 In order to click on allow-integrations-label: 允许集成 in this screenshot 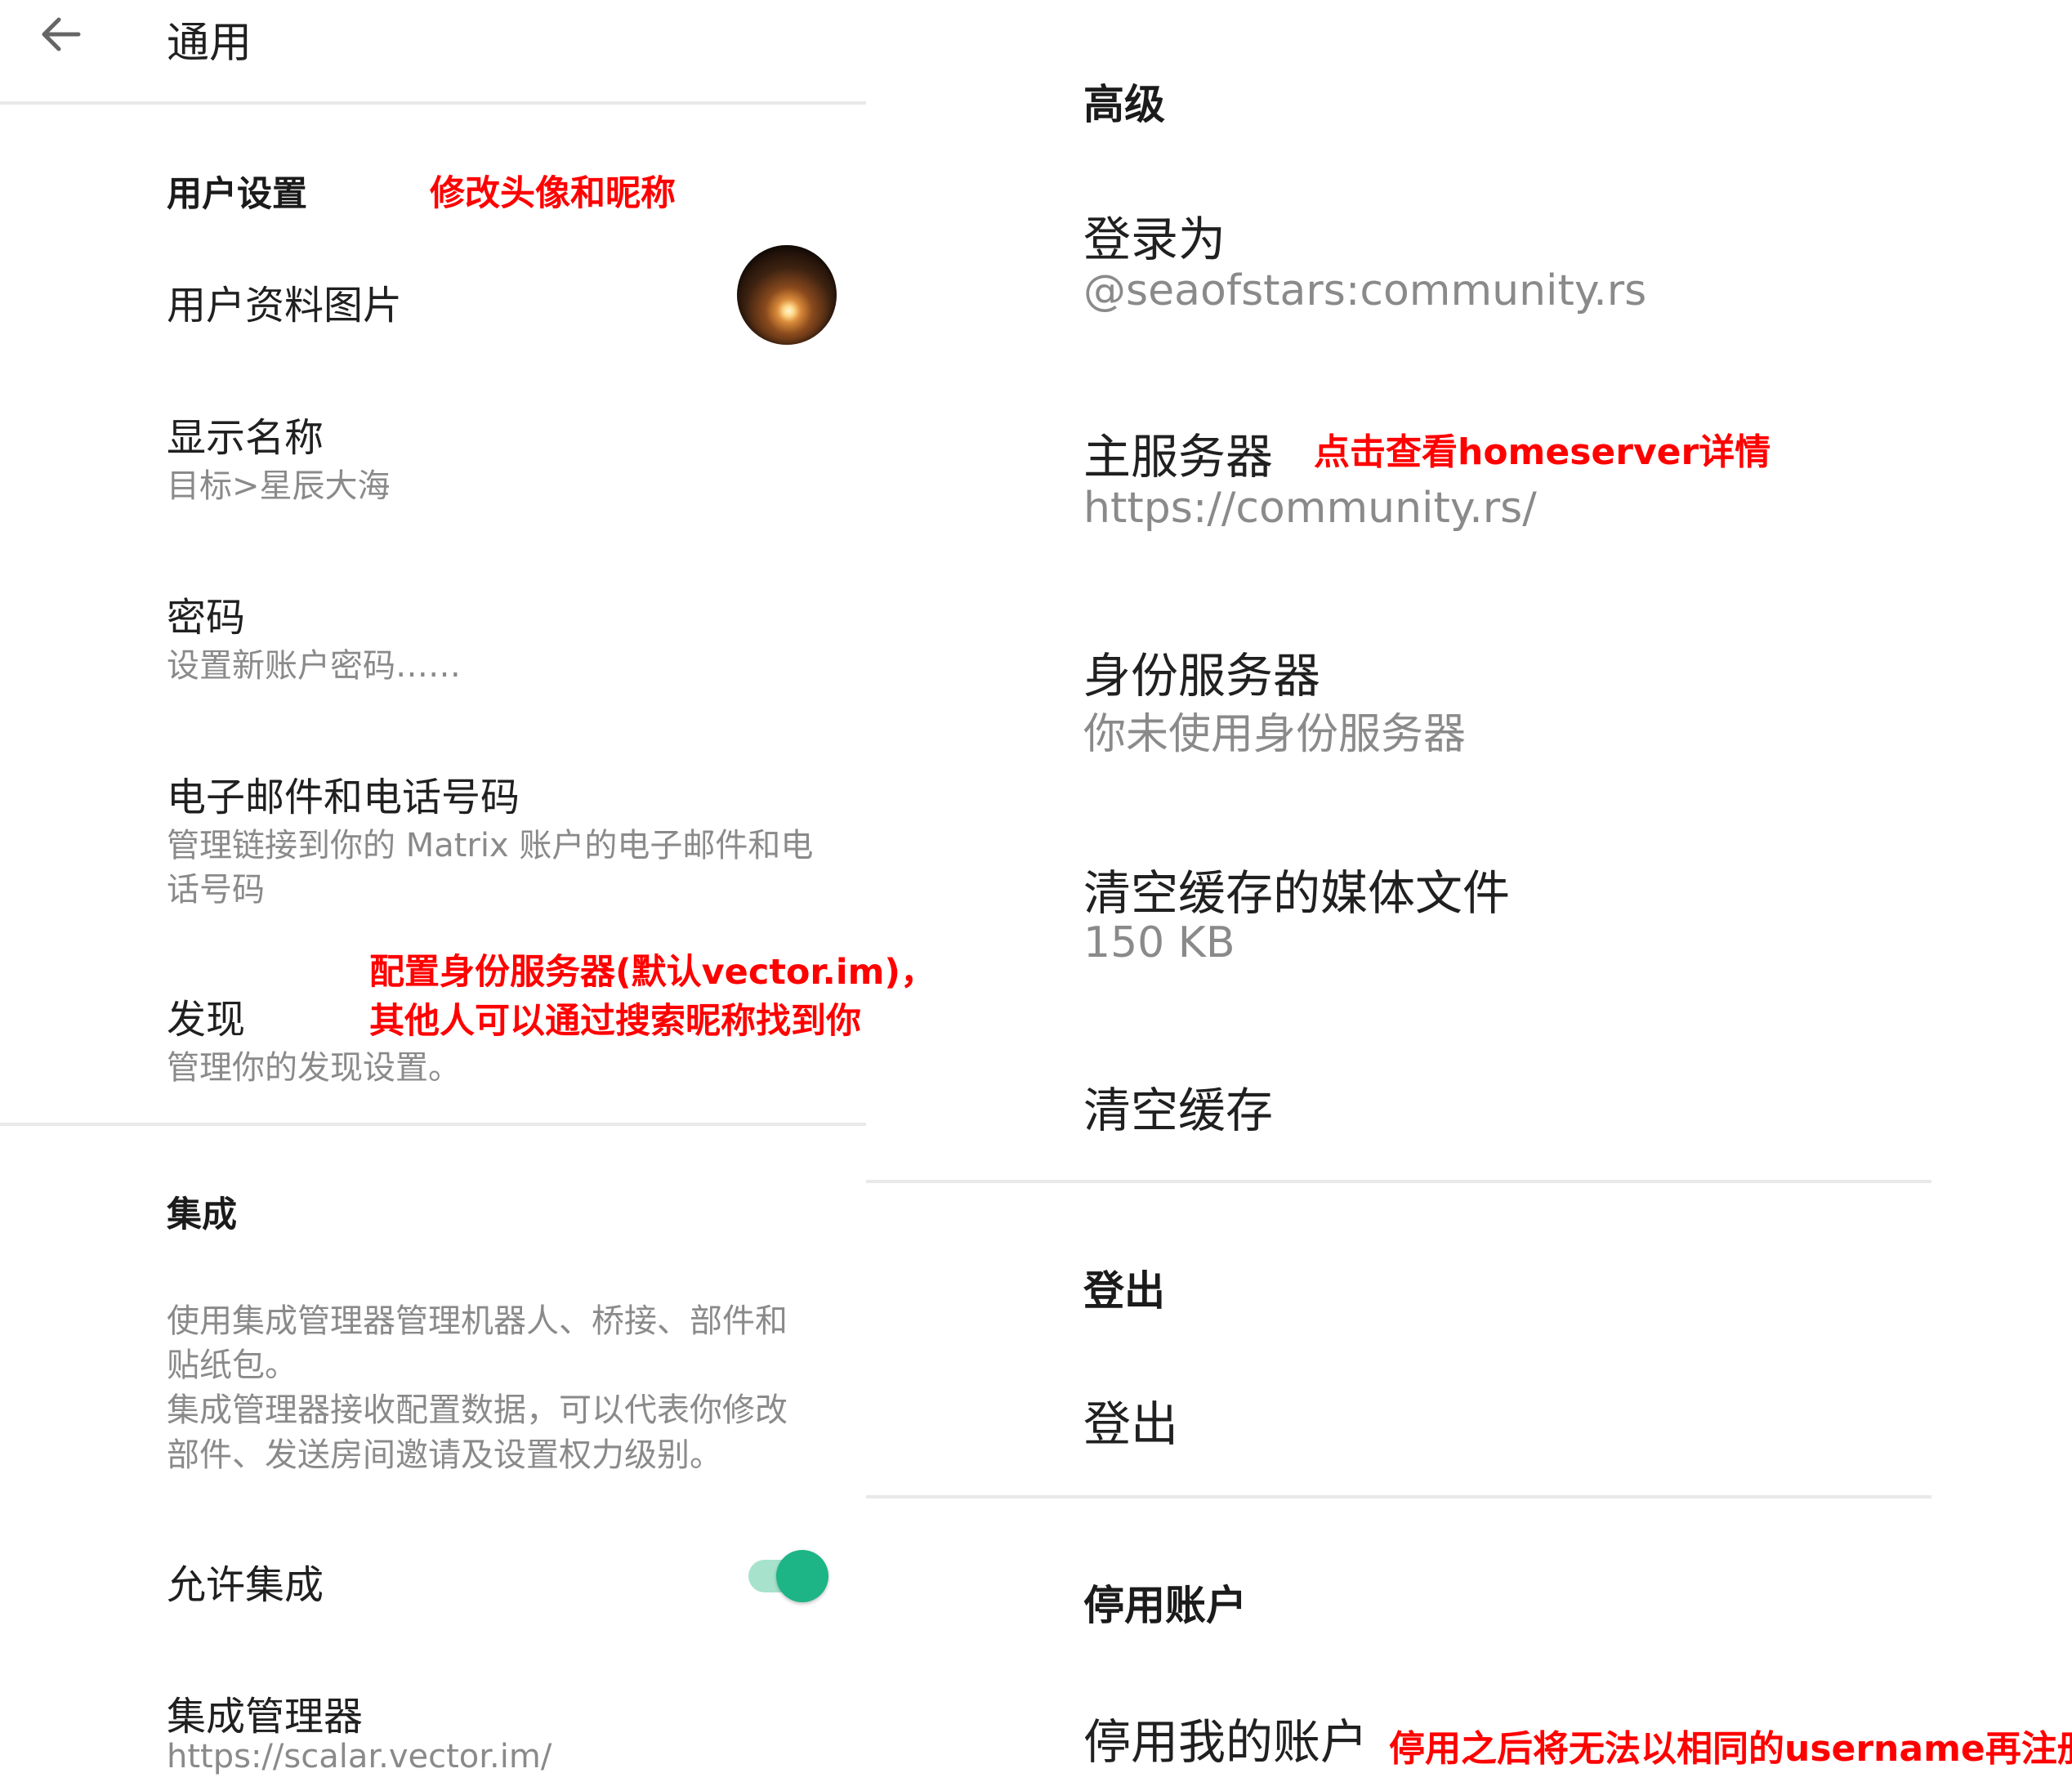, I will do `click(245, 1585)`.